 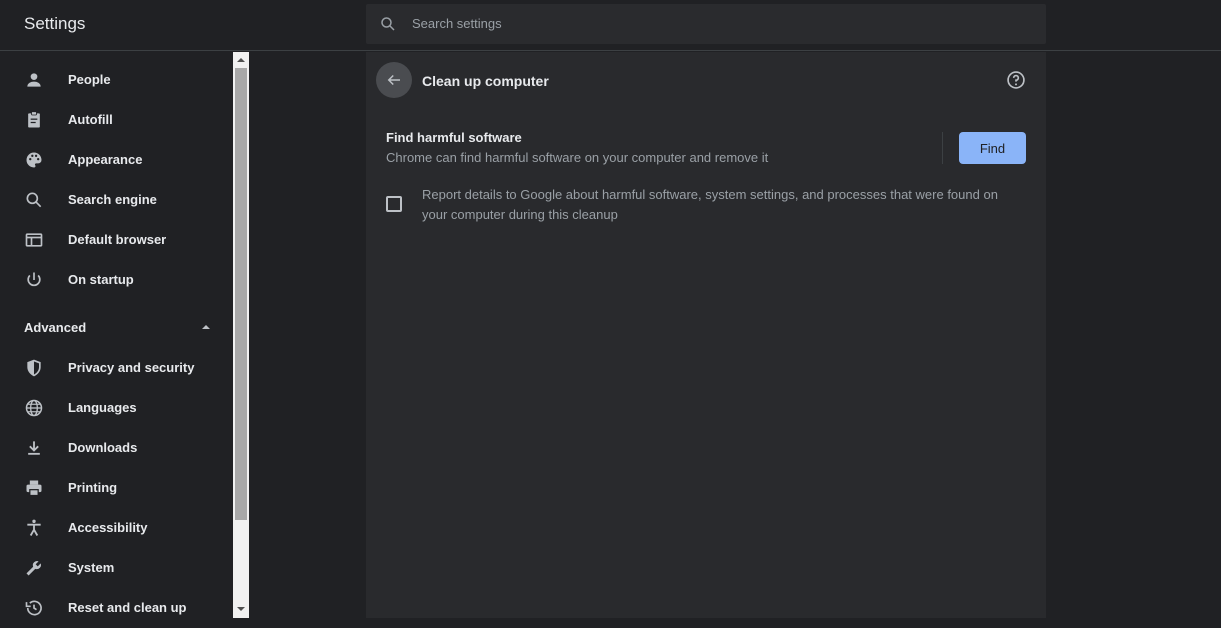 I want to click on sidebar-item-autofill: Autofill, so click(x=116, y=120).